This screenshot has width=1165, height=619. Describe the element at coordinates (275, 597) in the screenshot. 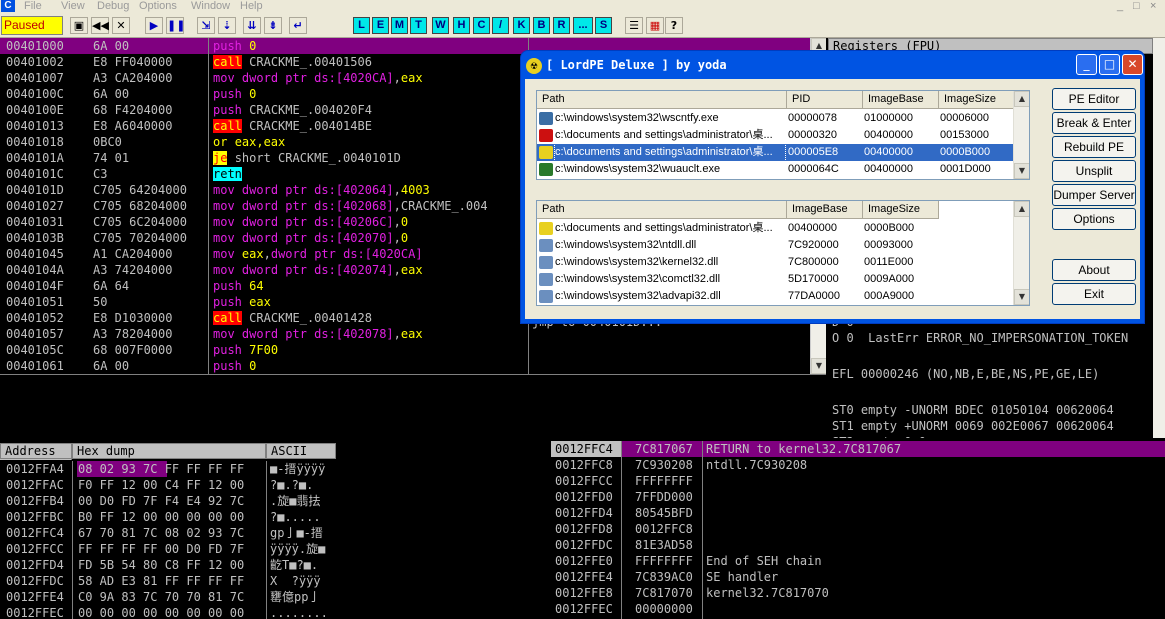

I see `dump-row: 0012FFE4 C0 9A 83 7C 70 70 81 7C 罋億pp亅` at that location.